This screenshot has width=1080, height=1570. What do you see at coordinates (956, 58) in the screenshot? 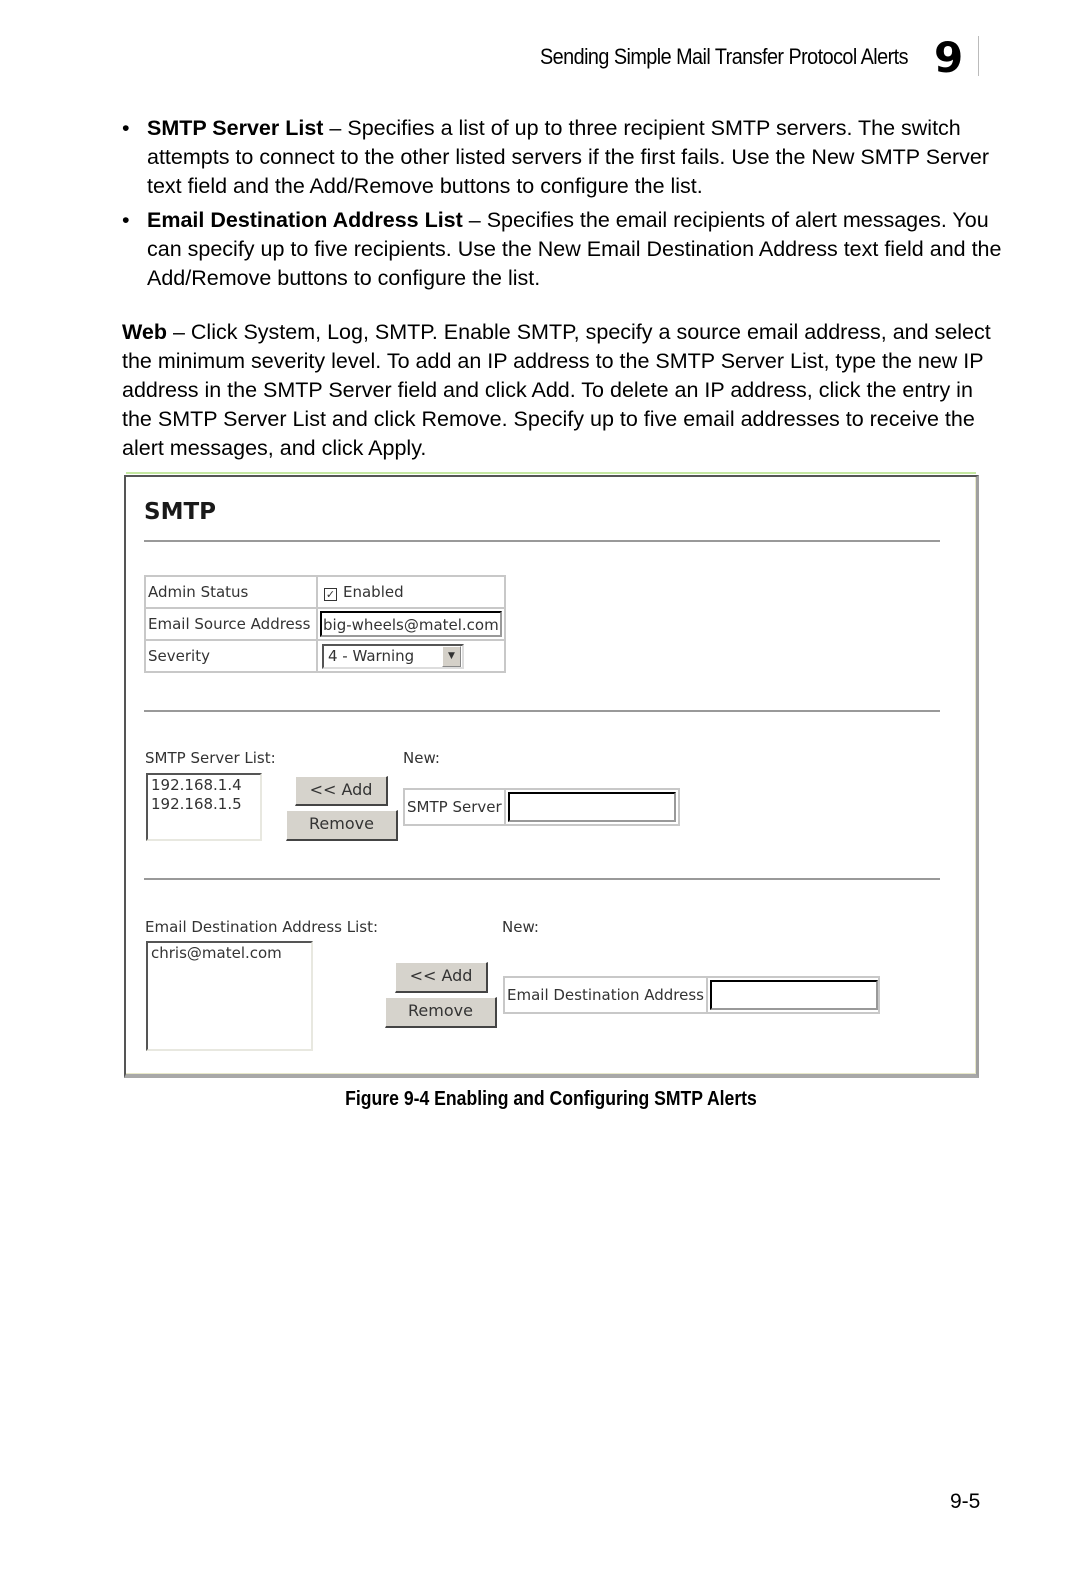
I see `chapter-number: 9` at bounding box center [956, 58].